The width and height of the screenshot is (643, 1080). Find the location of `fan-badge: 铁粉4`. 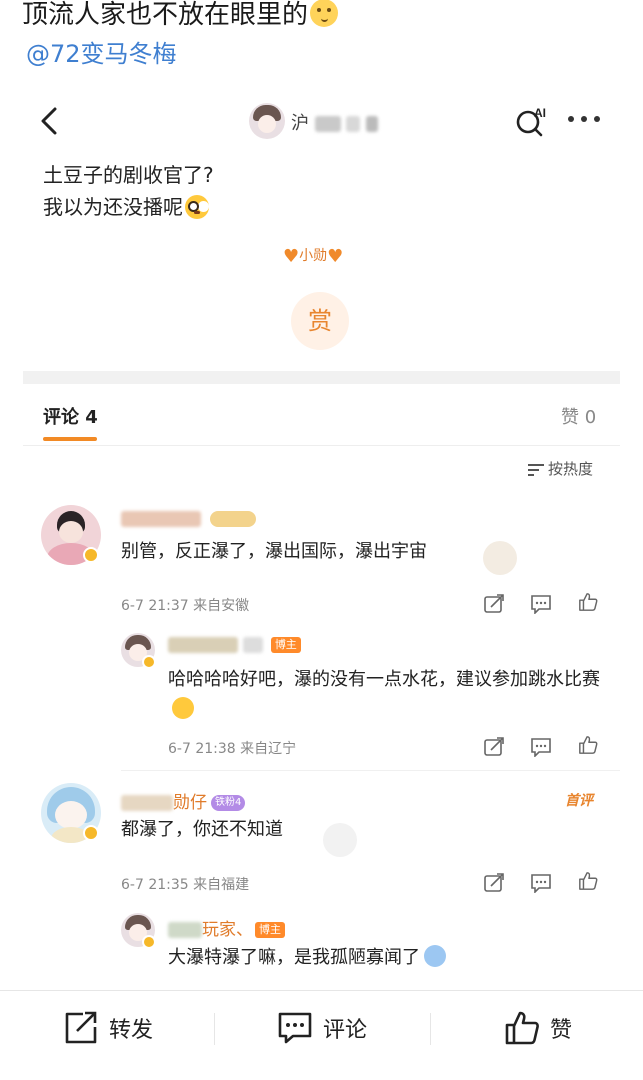

fan-badge: 铁粉4 is located at coordinates (228, 803).